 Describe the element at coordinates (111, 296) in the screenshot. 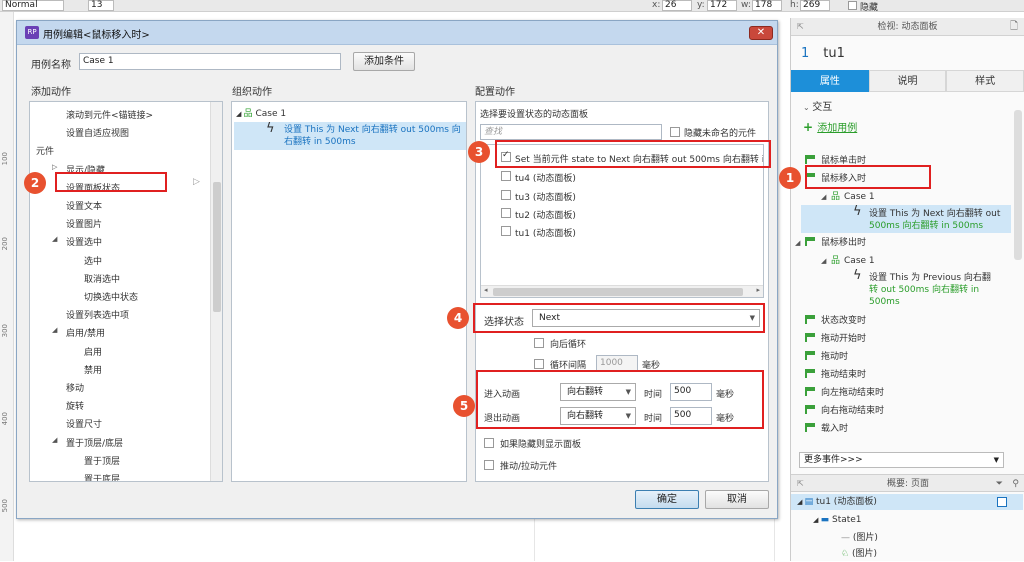

I see `action-tree-item: 切换选中状态` at that location.